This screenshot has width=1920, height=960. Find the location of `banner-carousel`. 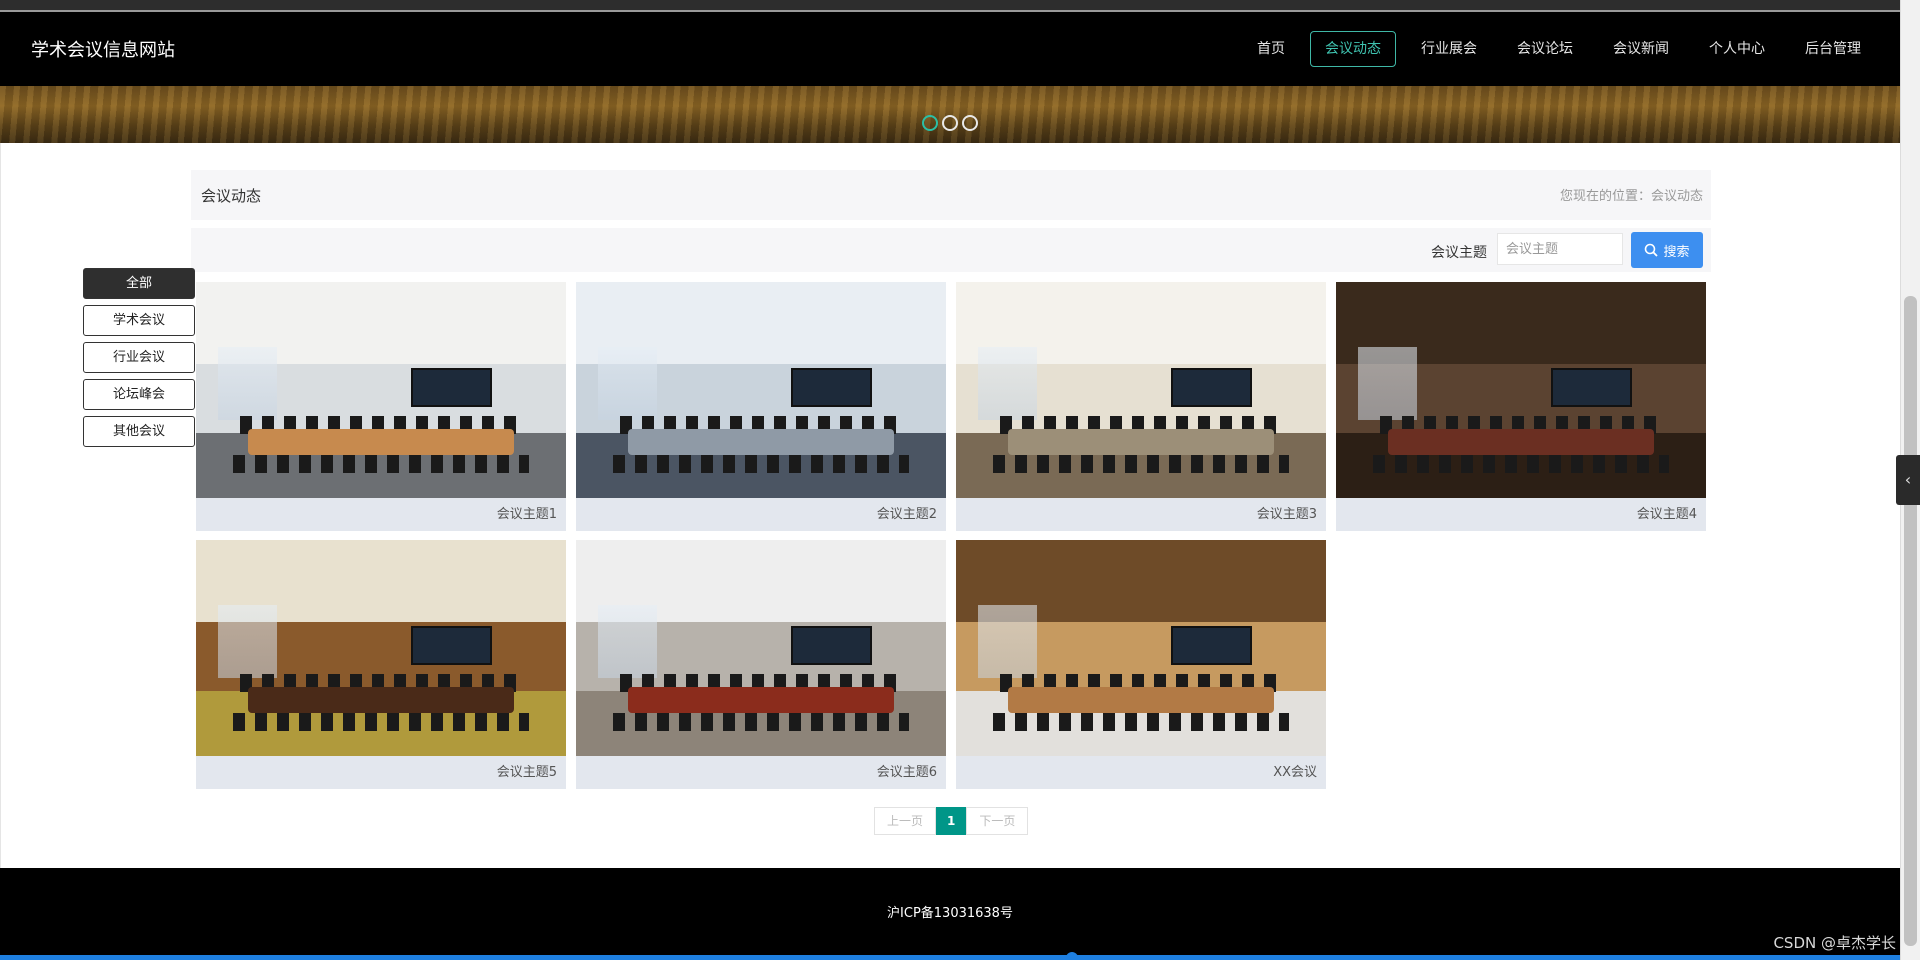

banner-carousel is located at coordinates (950, 114).